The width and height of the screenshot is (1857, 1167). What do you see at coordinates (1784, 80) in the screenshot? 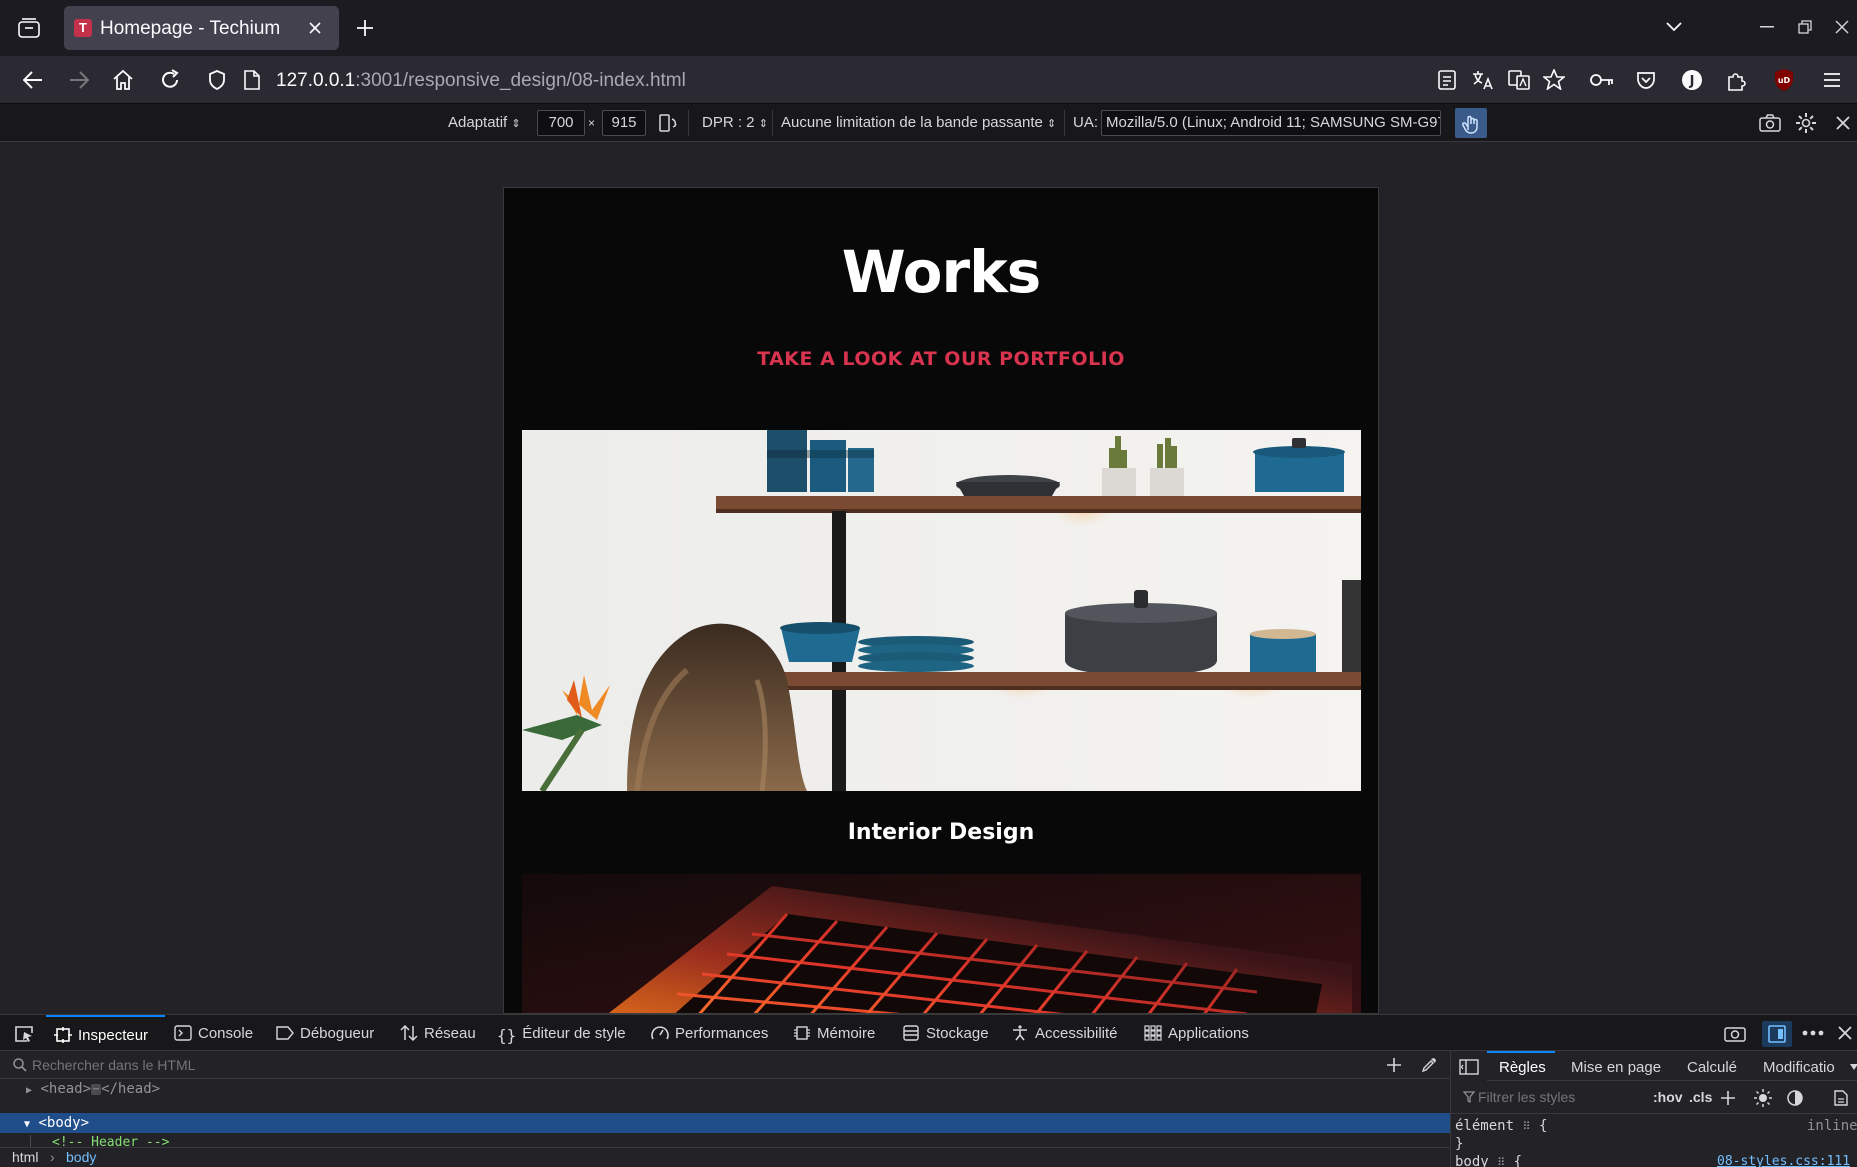
I see `ublock-origin-icon: uD` at bounding box center [1784, 80].